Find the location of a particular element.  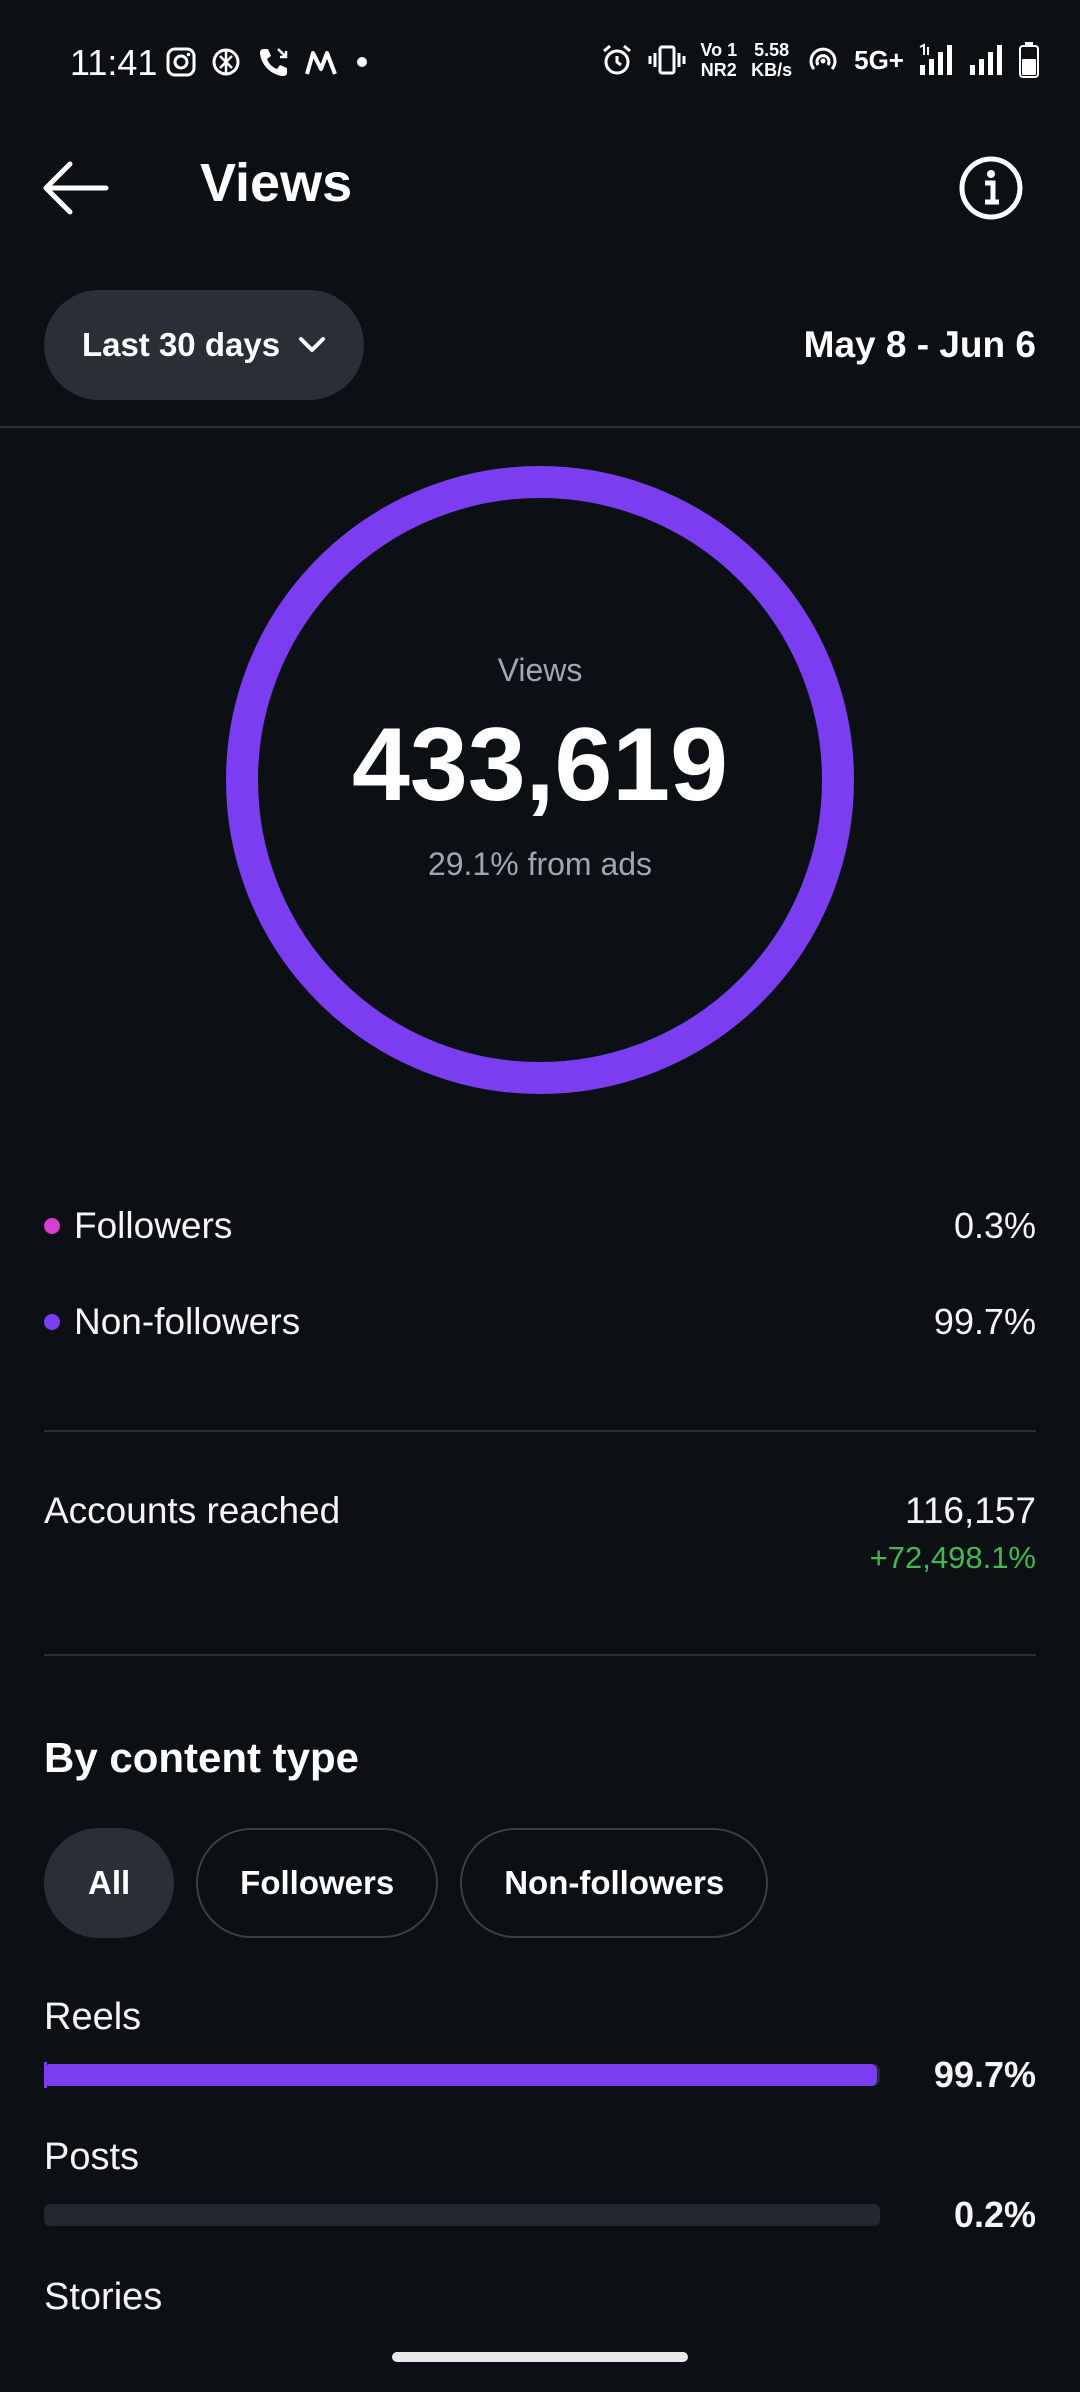

breakdown-left: Non-followers is located at coordinates (172, 1322).